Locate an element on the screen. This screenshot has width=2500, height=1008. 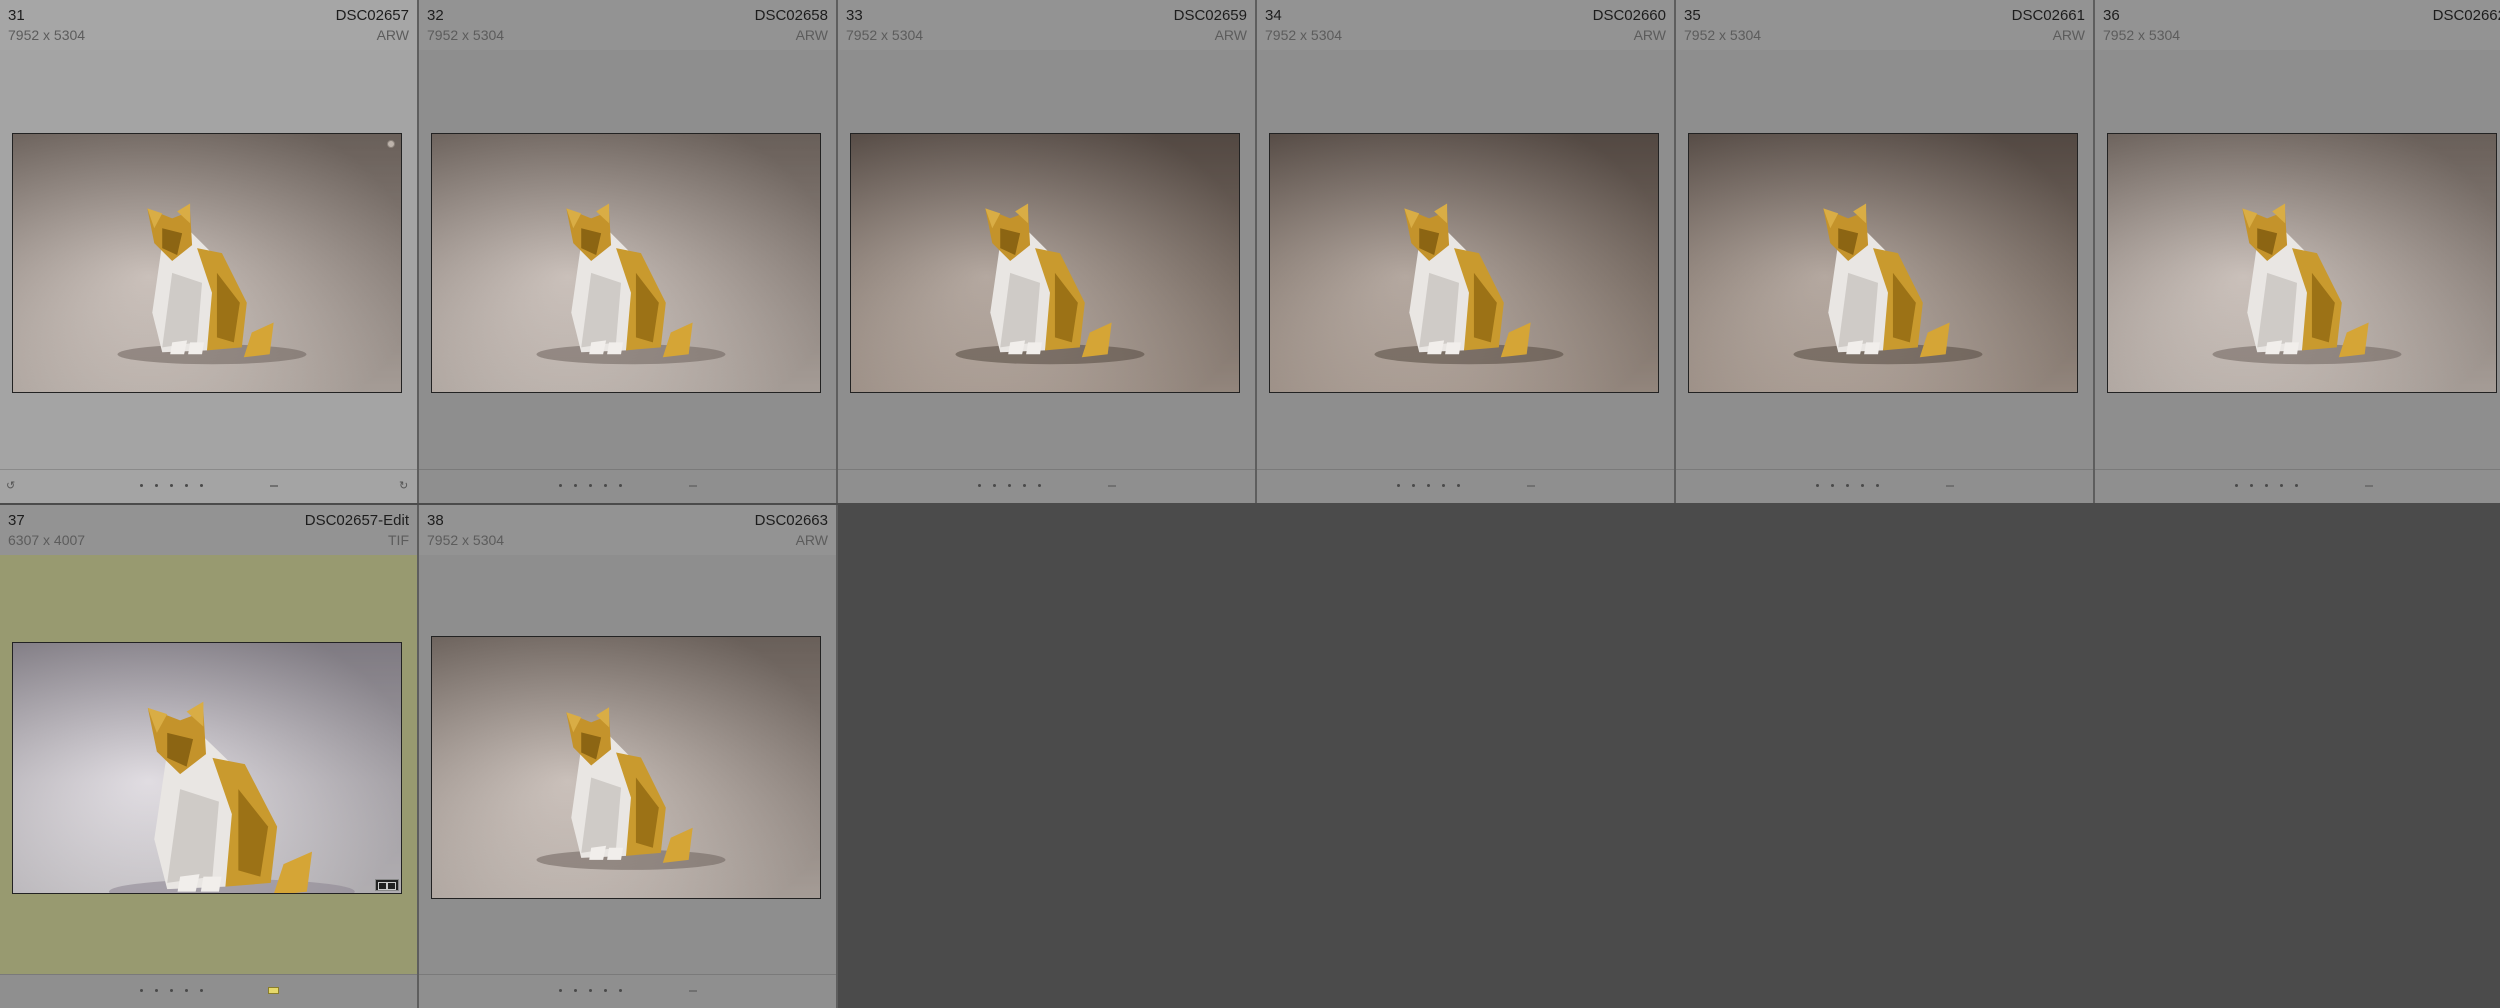
grid-cell: 33 DSC02659 7952 x 5304 ARW is located at coordinates (1047, 251).